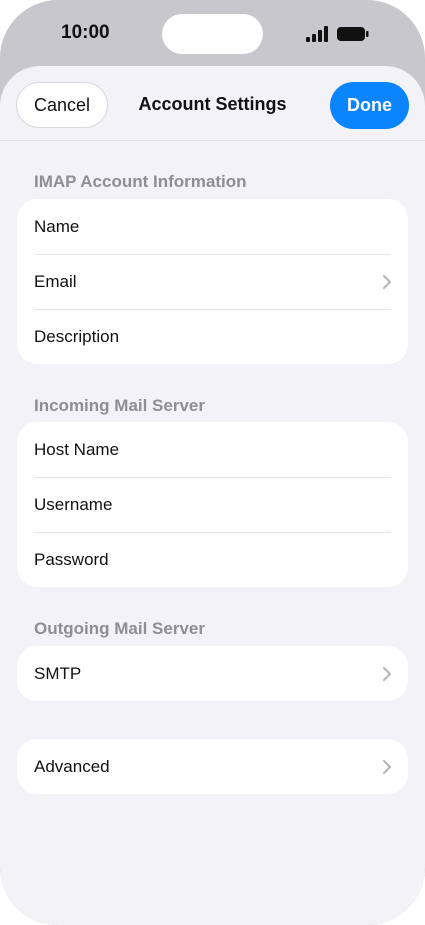 The image size is (425, 925). Describe the element at coordinates (57, 226) in the screenshot. I see `row-label: Name` at that location.